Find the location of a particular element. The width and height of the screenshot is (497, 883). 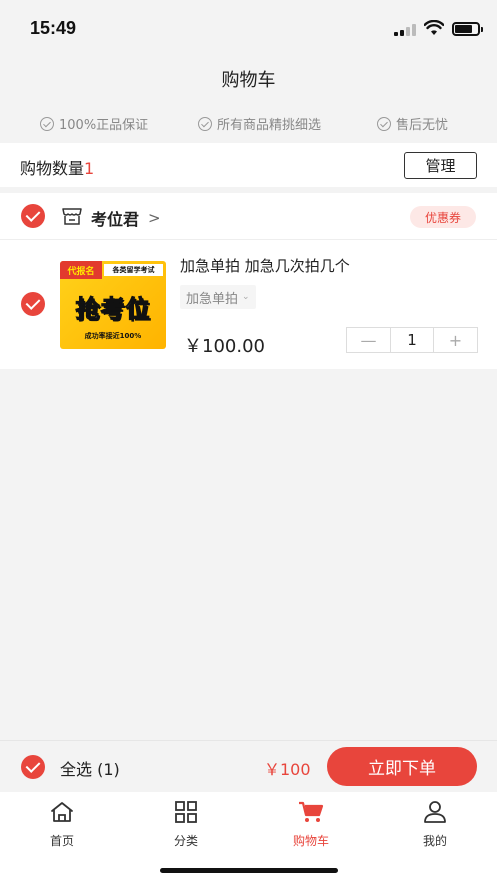

guarantee-item: 所有商品精挑细选 is located at coordinates (259, 123).